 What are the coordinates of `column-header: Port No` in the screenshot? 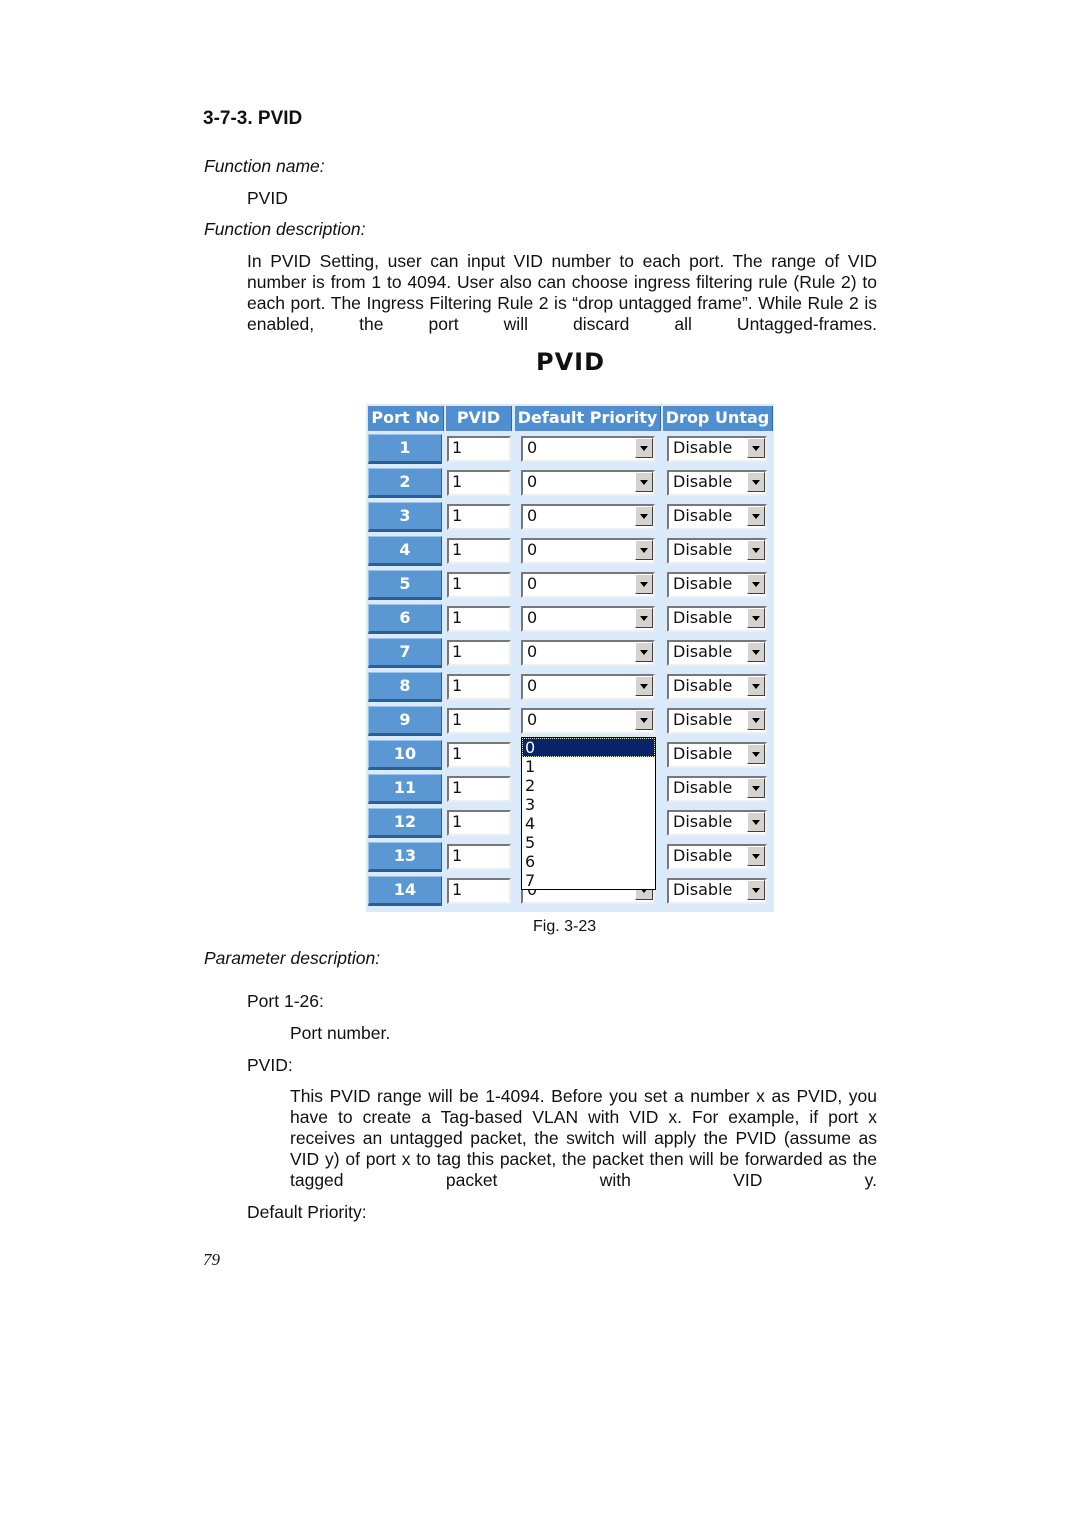 It's located at (406, 418).